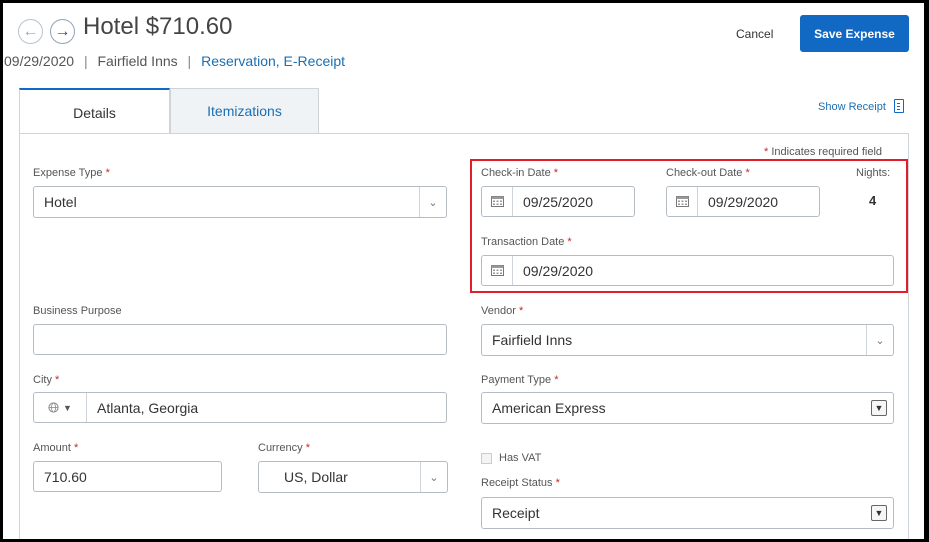 This screenshot has width=929, height=542. Describe the element at coordinates (558, 201) in the screenshot. I see `checkin-date-field: 09/25/2020` at that location.